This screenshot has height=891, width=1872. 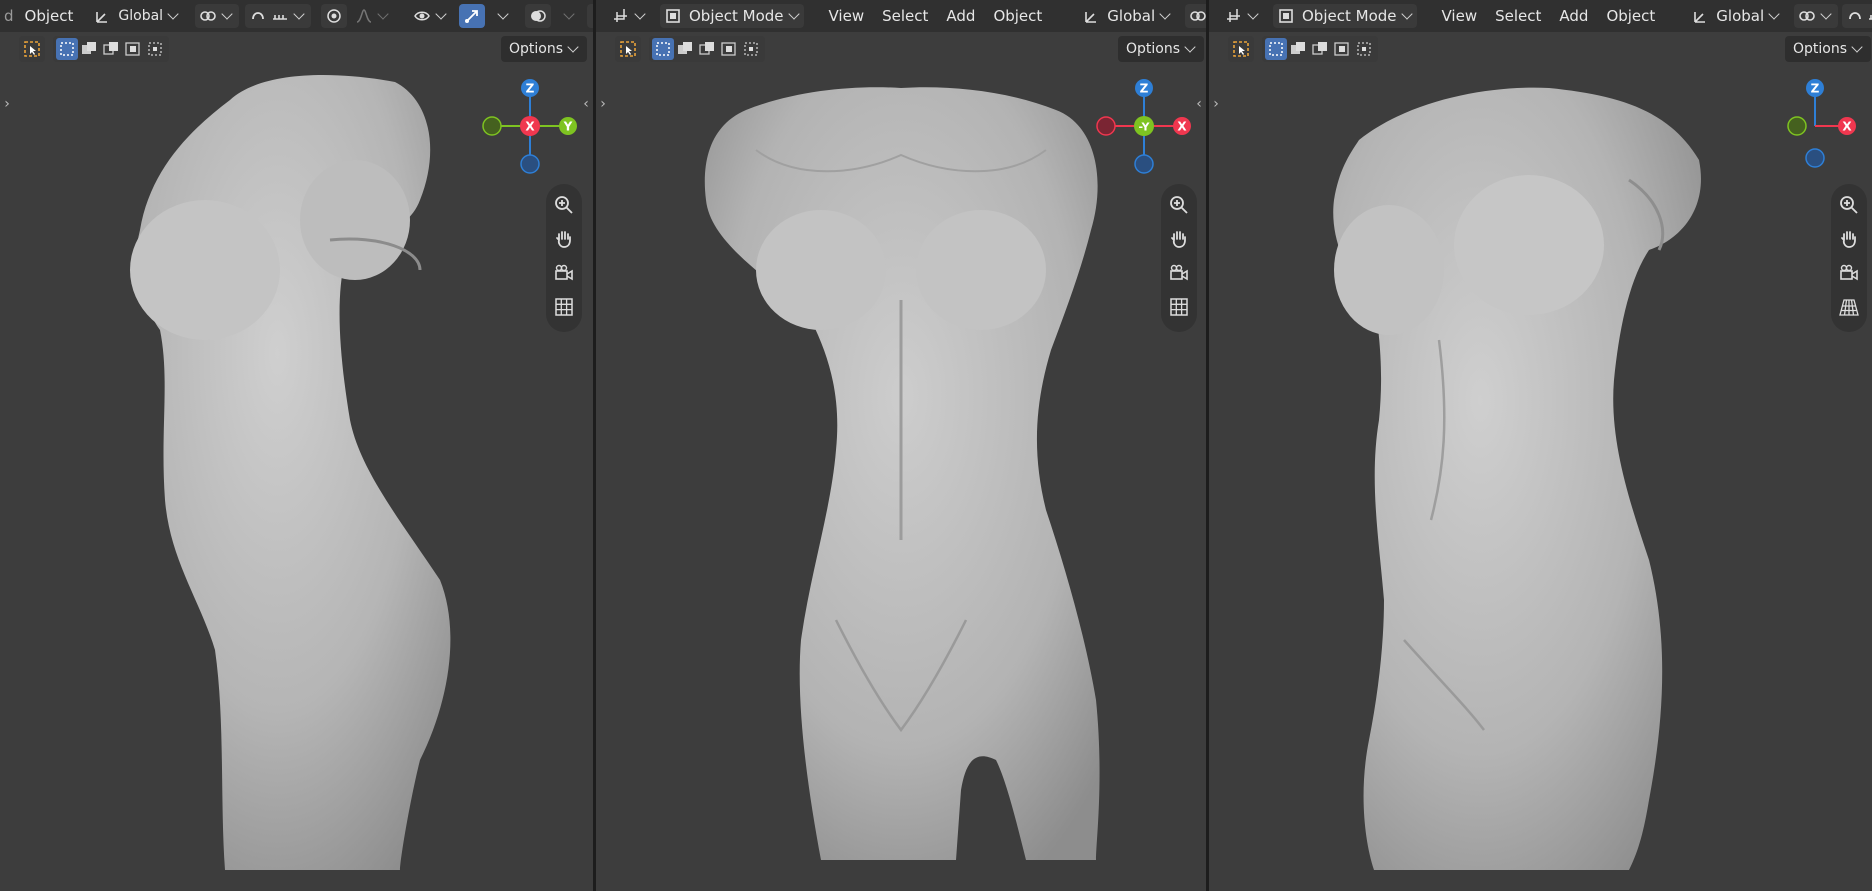 I want to click on select-invert-icon, so click(x=1342, y=49).